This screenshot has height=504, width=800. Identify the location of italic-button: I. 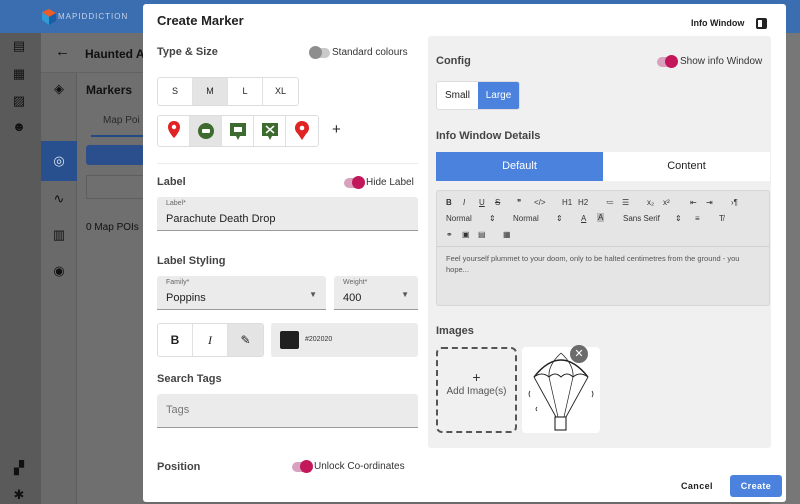
(210, 340).